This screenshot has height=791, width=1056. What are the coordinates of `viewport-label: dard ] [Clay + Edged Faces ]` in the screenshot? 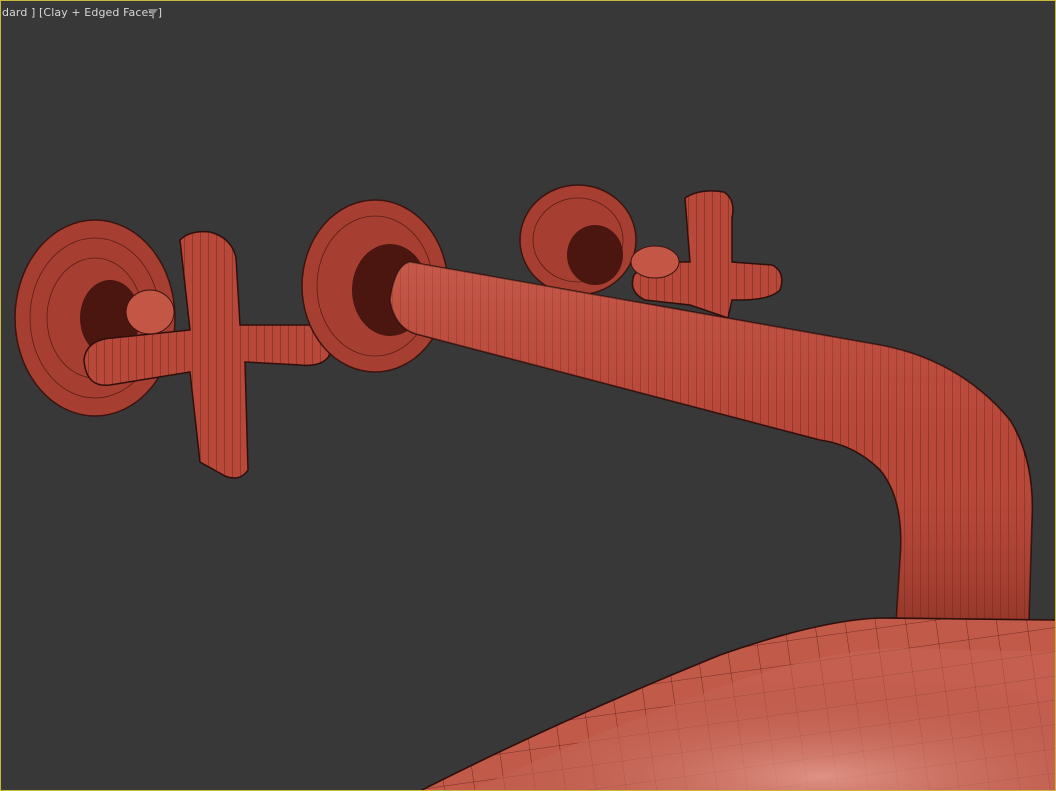 It's located at (82, 12).